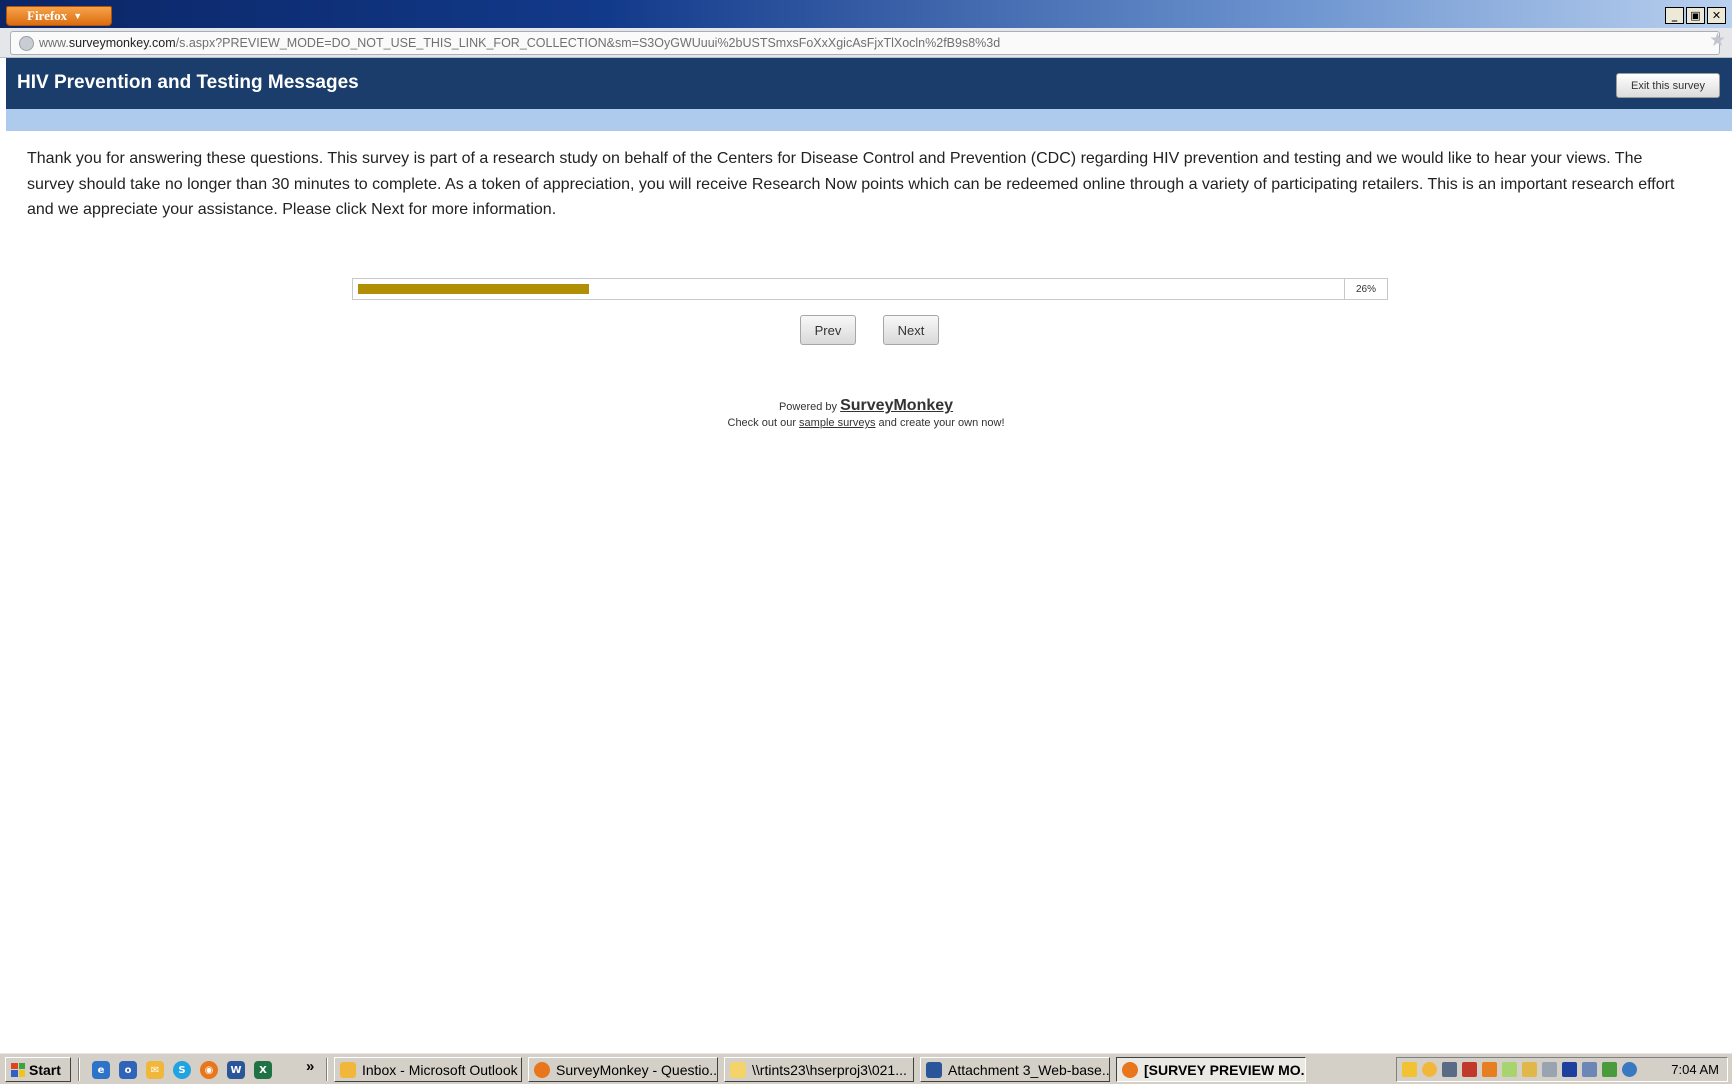 The width and height of the screenshot is (1732, 1084). Describe the element at coordinates (866, 14) in the screenshot. I see `browser-titlebar: Firefox ▼ _ ▣ ✕` at that location.